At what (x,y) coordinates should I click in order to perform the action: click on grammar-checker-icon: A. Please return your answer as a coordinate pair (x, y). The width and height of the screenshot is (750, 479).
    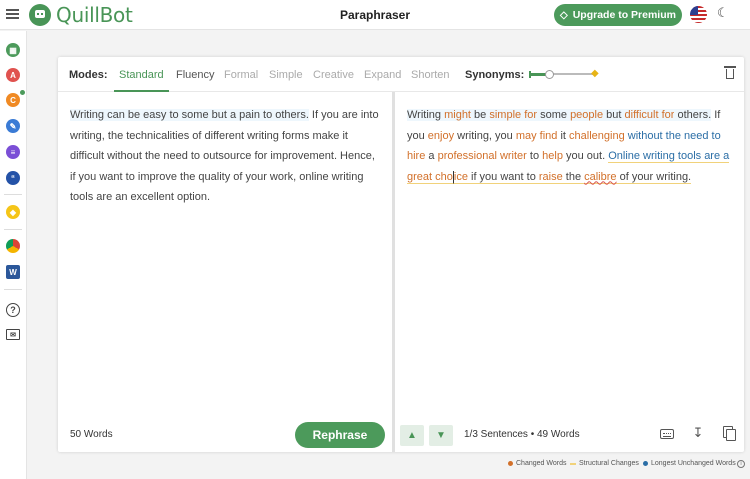
    Looking at the image, I should click on (13, 75).